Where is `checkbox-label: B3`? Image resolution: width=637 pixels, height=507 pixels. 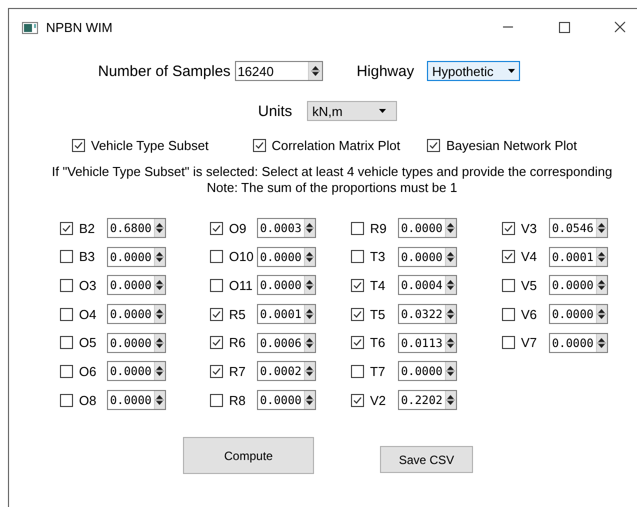 checkbox-label: B3 is located at coordinates (92, 256).